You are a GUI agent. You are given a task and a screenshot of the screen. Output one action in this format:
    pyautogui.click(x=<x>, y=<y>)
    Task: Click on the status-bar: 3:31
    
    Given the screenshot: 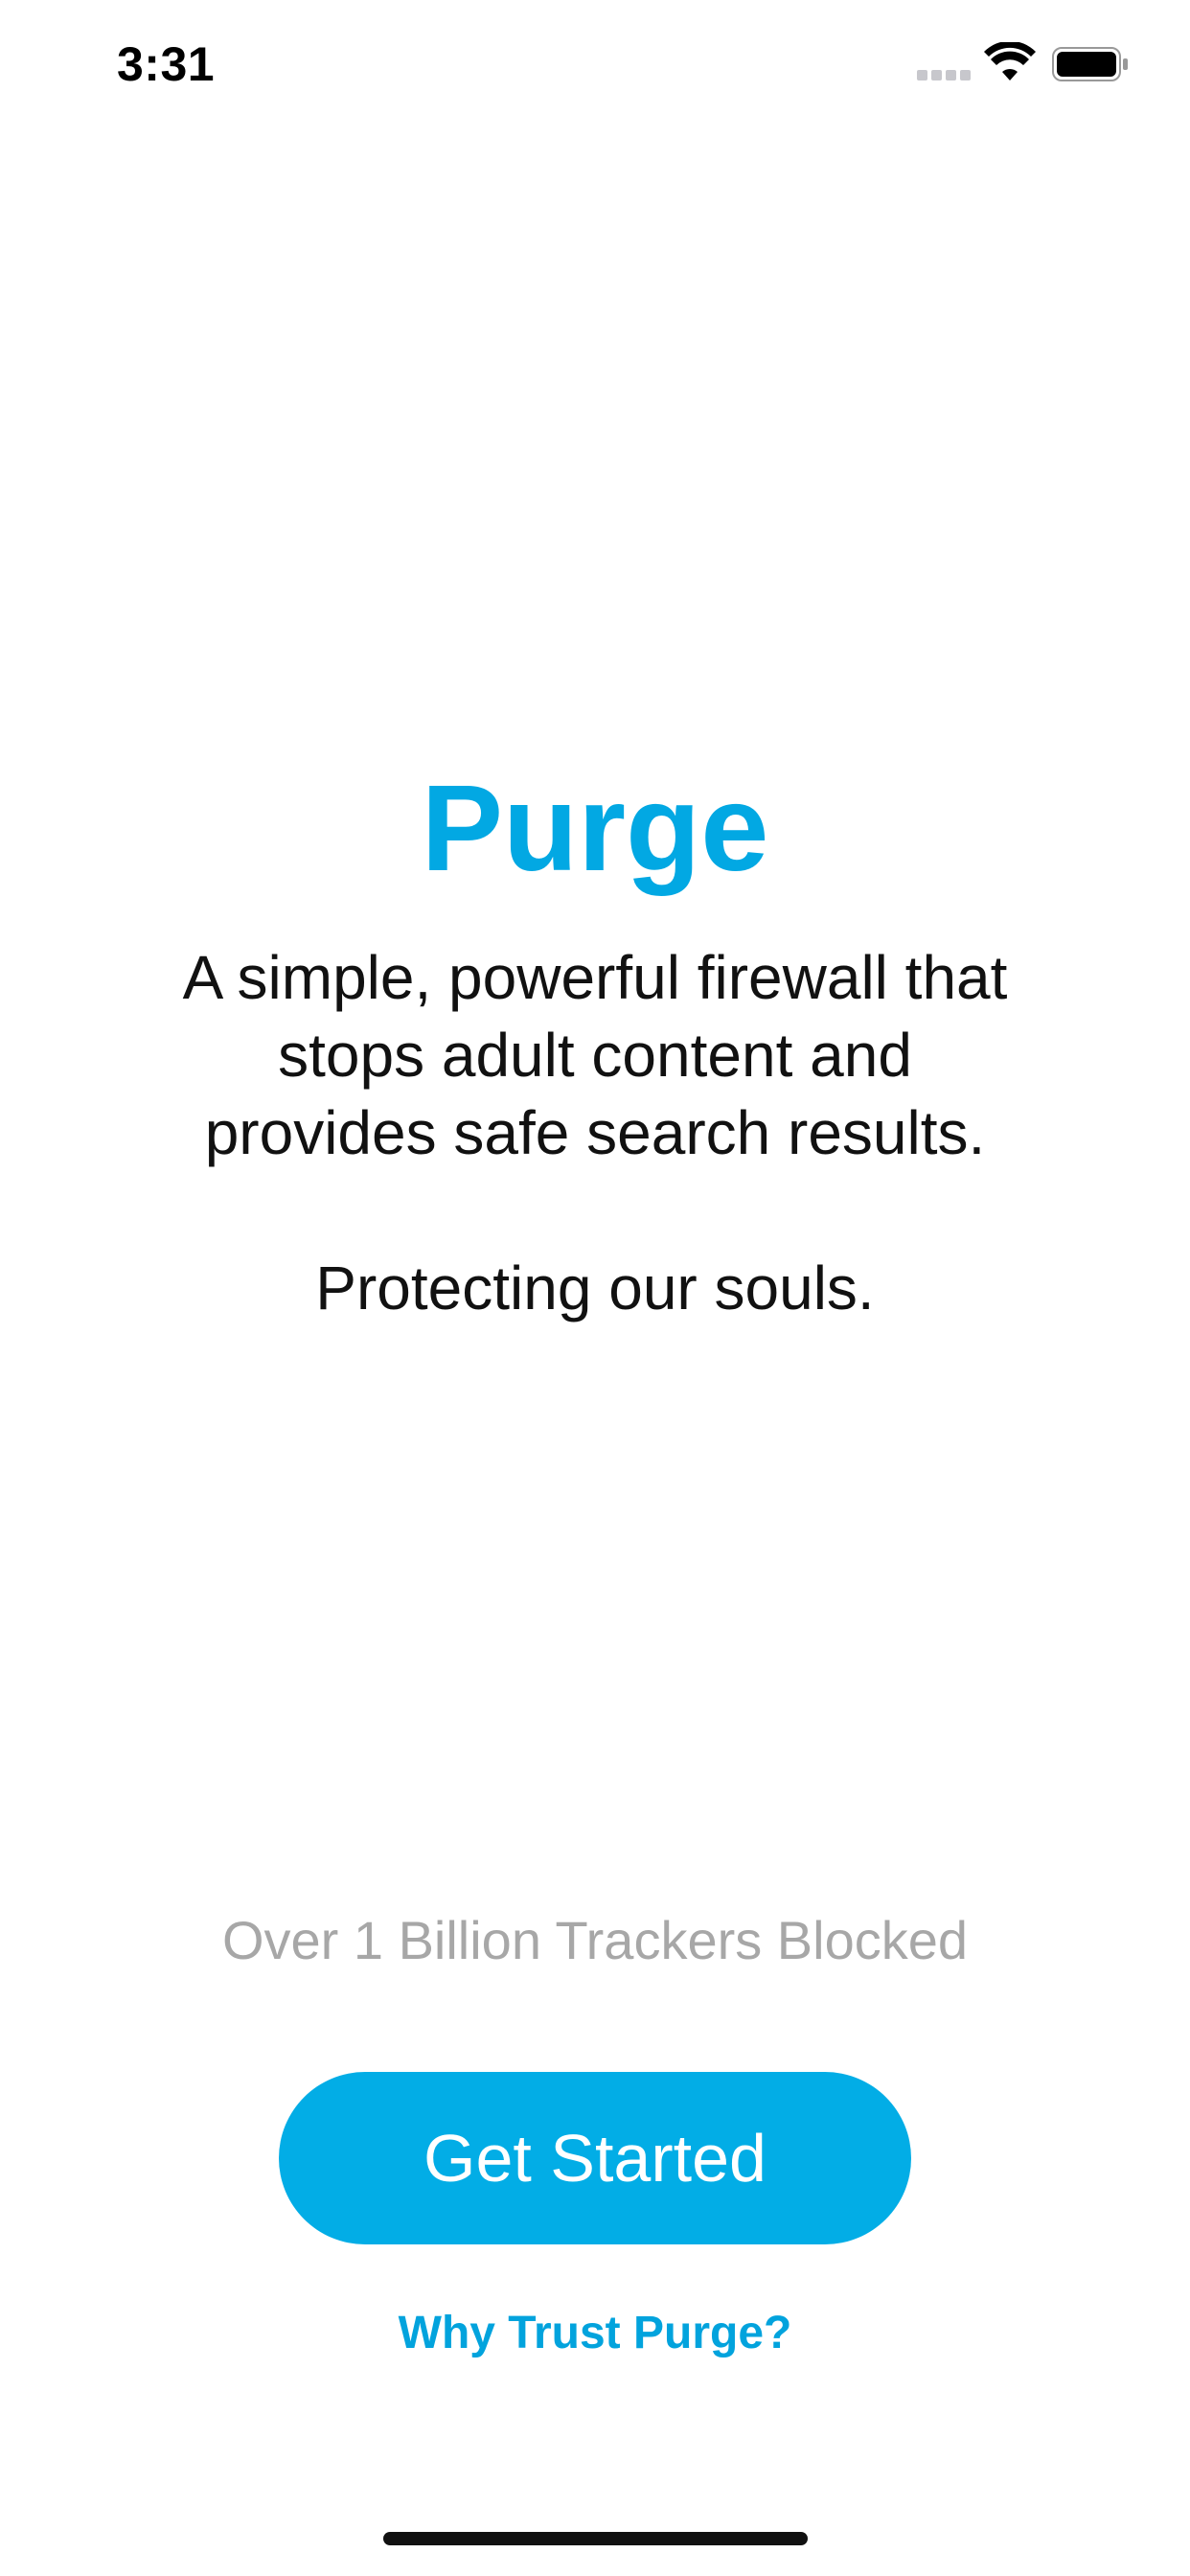 What is the action you would take?
    pyautogui.click(x=595, y=67)
    